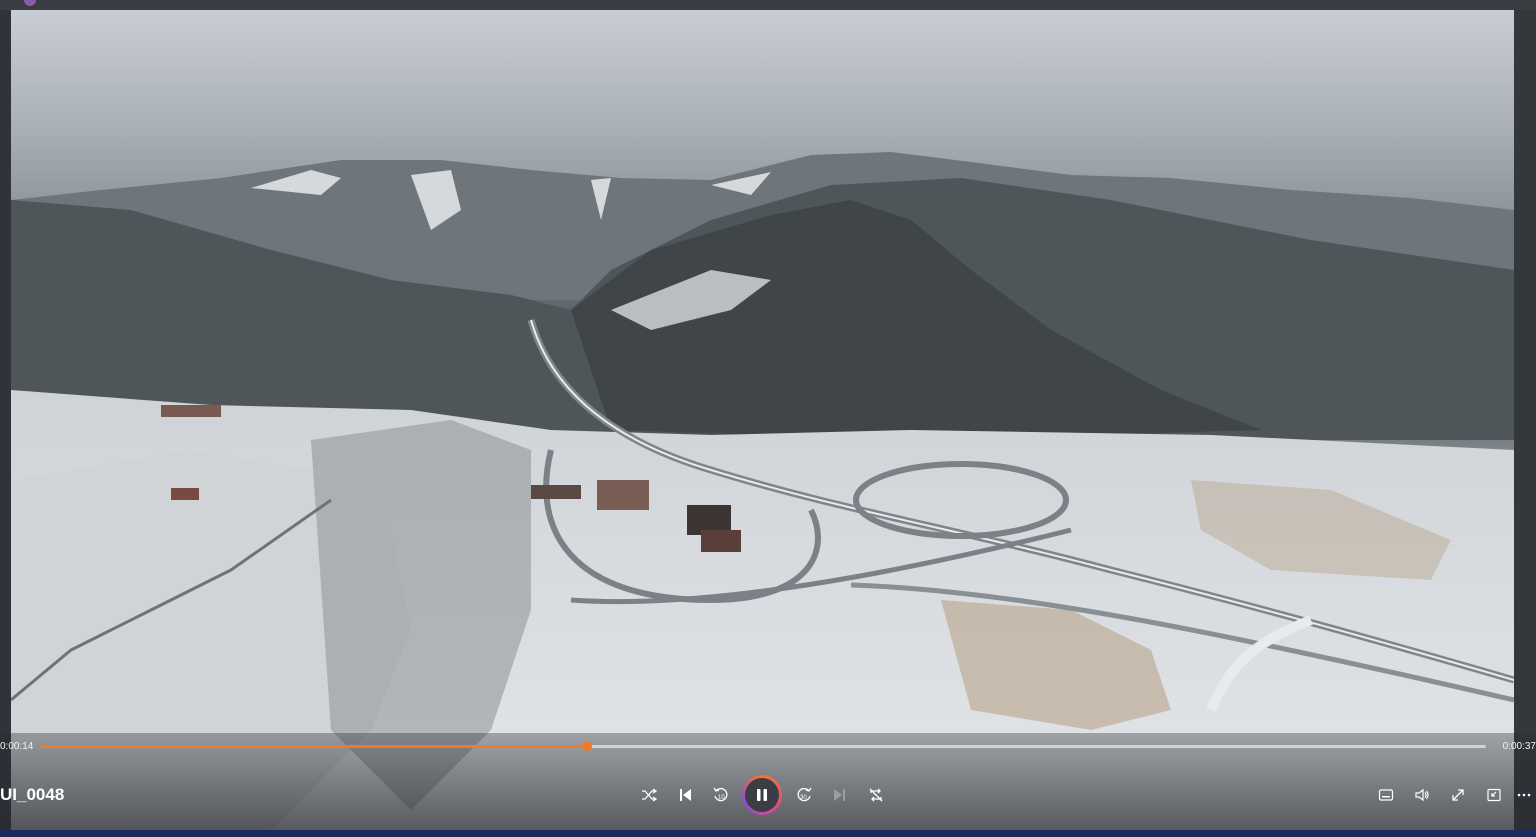  What do you see at coordinates (30, 3) in the screenshot?
I see `media-player-icon` at bounding box center [30, 3].